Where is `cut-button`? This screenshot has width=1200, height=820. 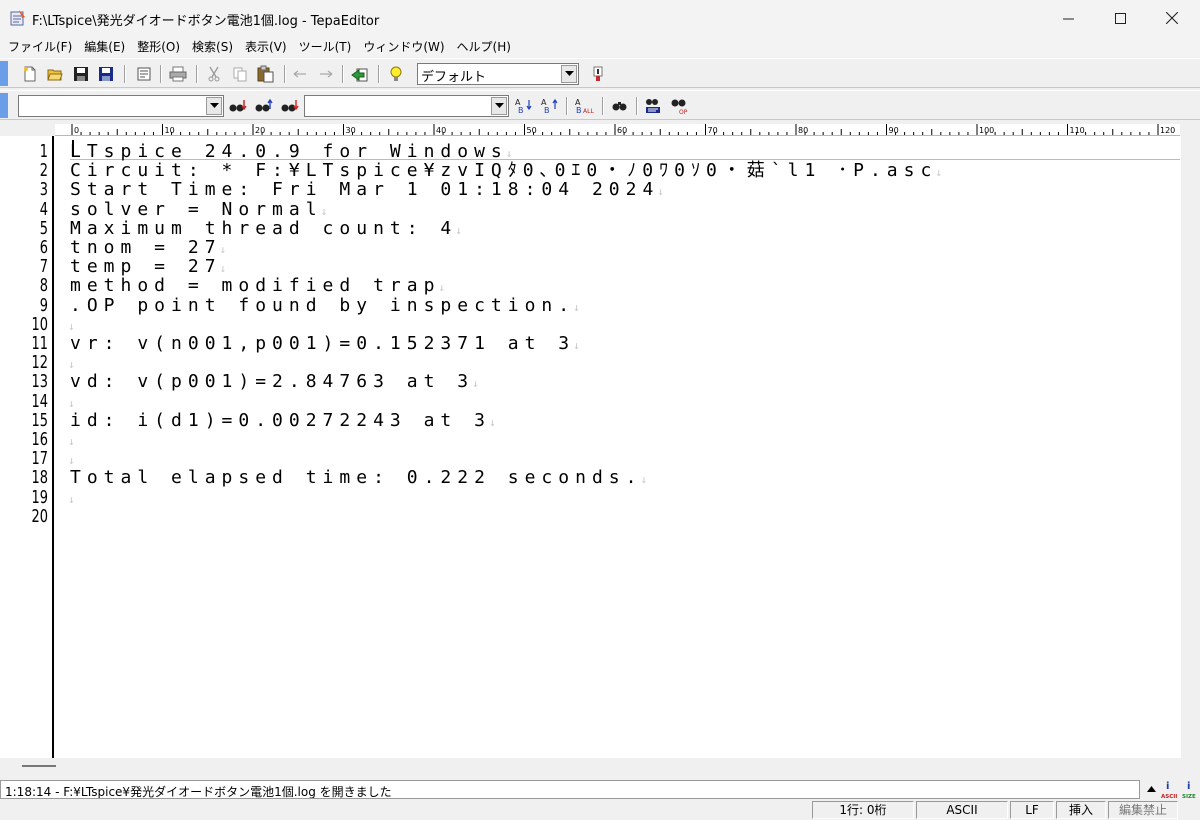 cut-button is located at coordinates (214, 74).